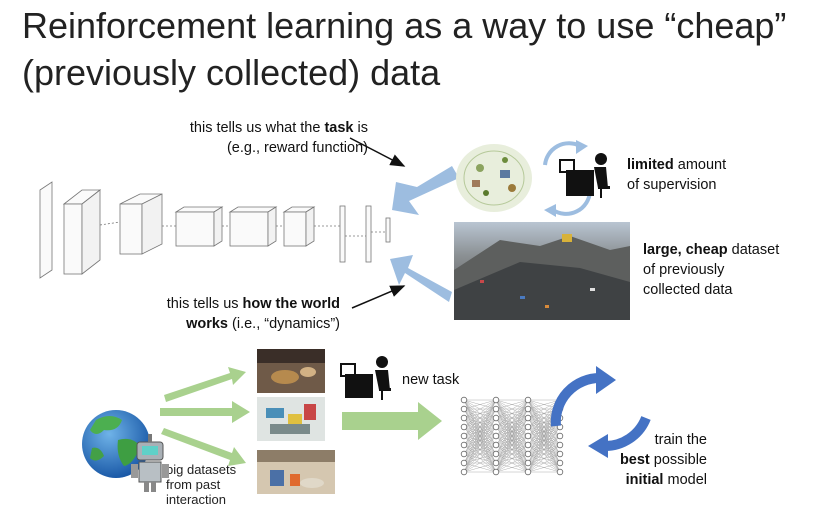 The width and height of the screenshot is (821, 526). I want to click on green-arrow-up, so click(205, 384).